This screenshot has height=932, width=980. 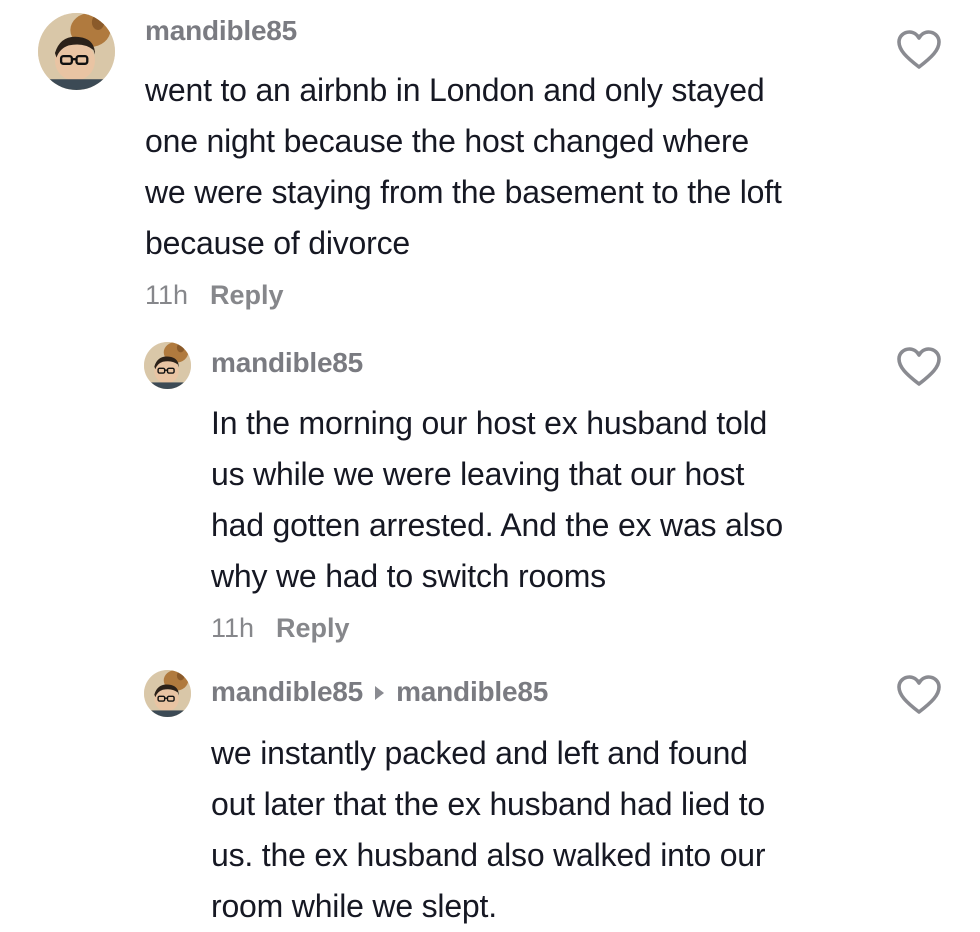 I want to click on caret-right-icon, so click(x=380, y=692).